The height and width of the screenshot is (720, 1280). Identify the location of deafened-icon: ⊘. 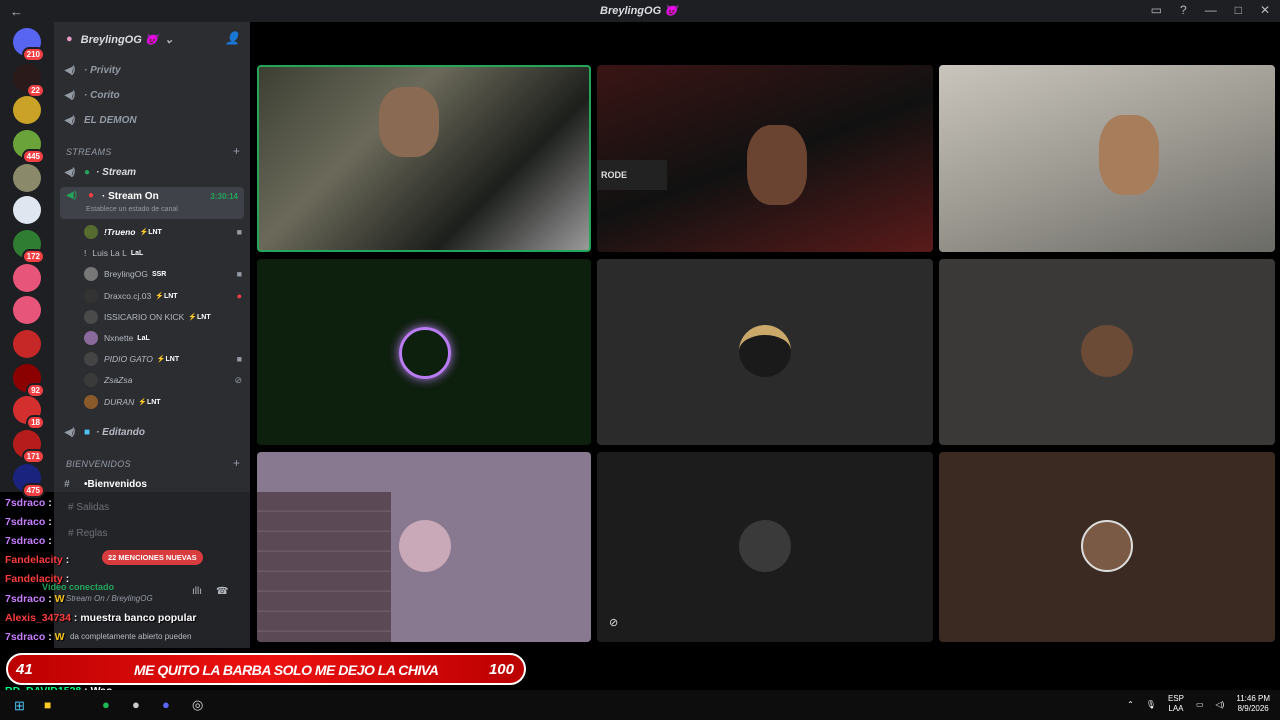
(238, 380).